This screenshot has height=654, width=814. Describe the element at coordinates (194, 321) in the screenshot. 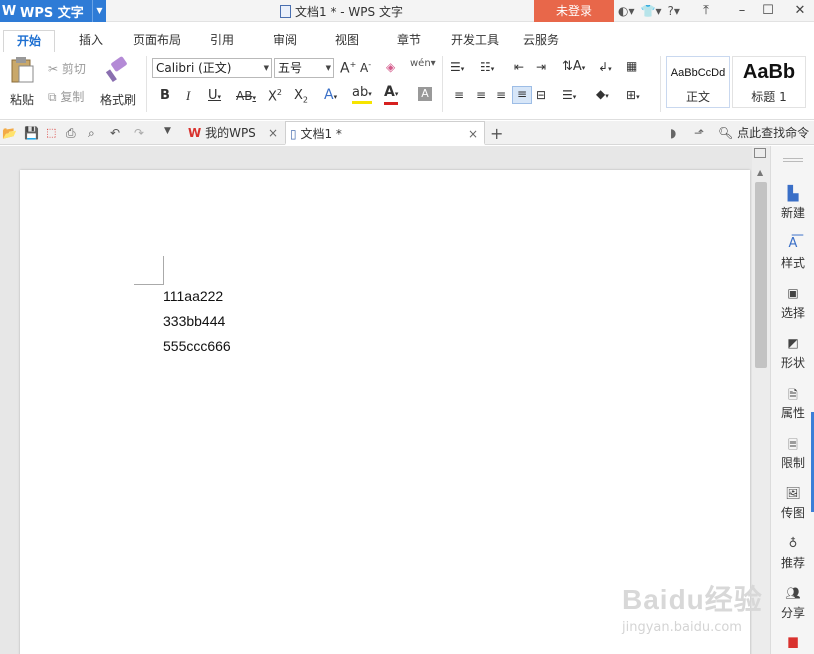

I see `document-line: 333bb444` at that location.